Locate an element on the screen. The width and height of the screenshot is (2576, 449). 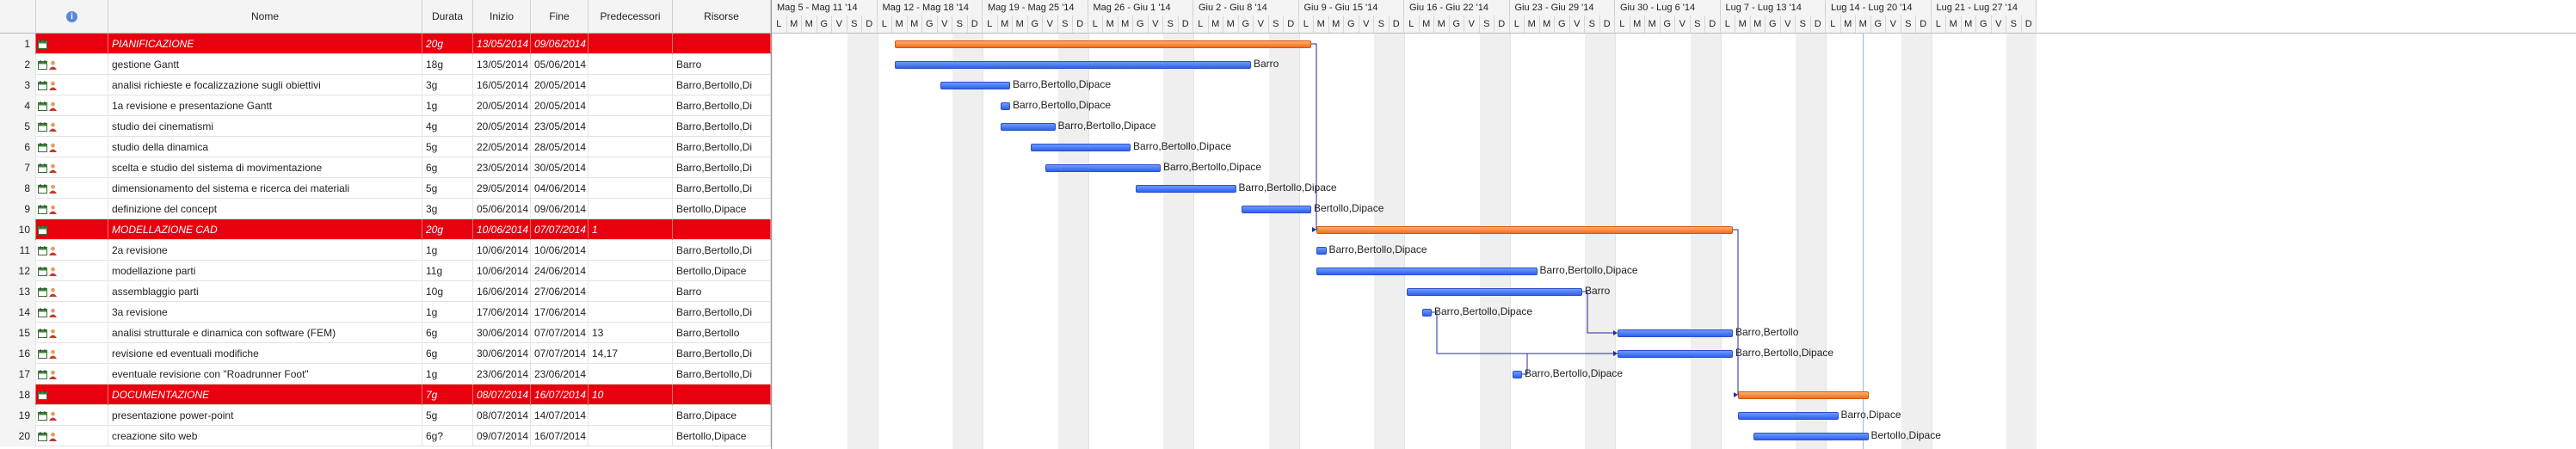
header-start: Inizio is located at coordinates (502, 17).